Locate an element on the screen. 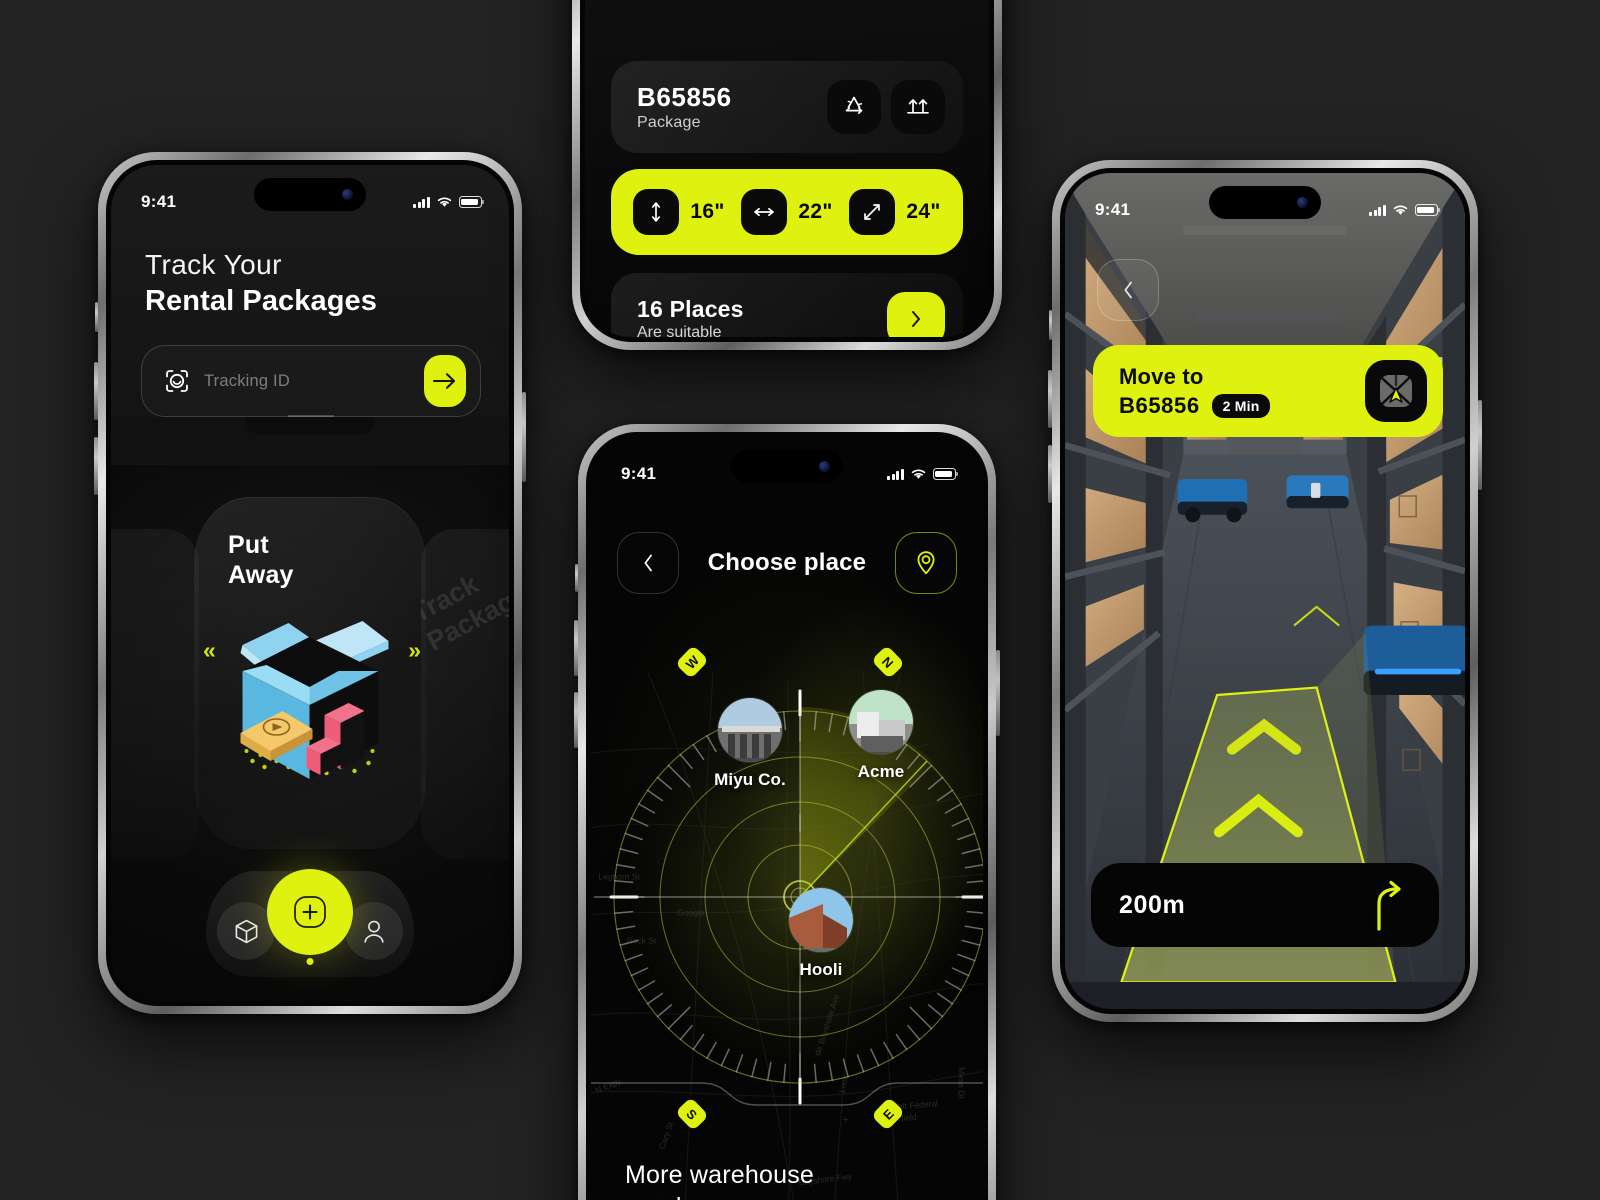  page-title: Choose place is located at coordinates (787, 562).